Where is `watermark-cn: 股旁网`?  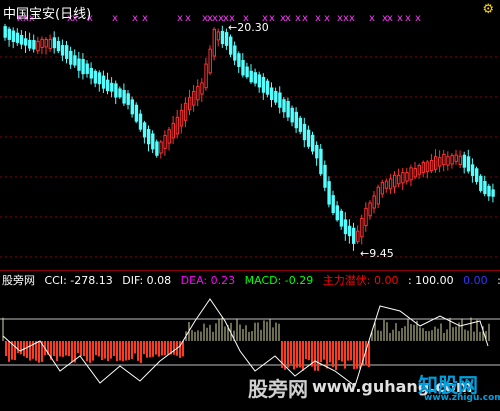 watermark-cn: 股旁网 is located at coordinates (278, 389).